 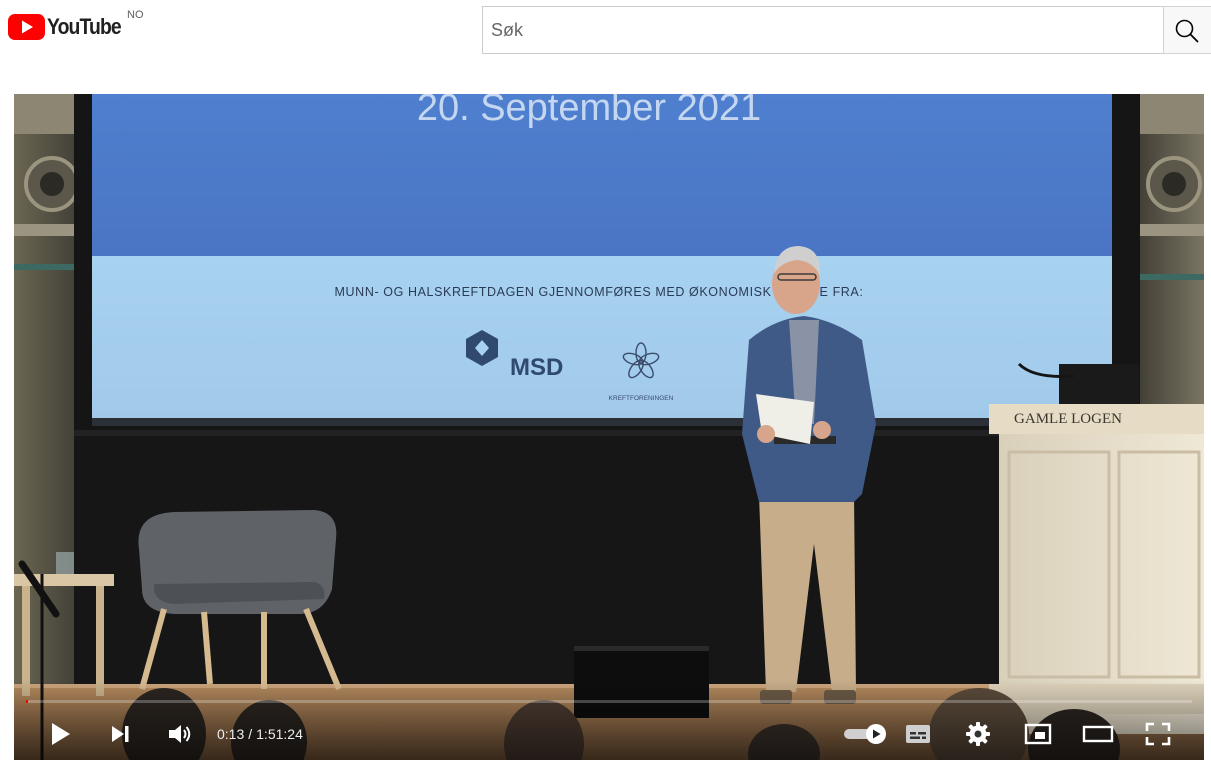 I want to click on podium-sign-text: GAMLE LOGEN, so click(x=1068, y=419).